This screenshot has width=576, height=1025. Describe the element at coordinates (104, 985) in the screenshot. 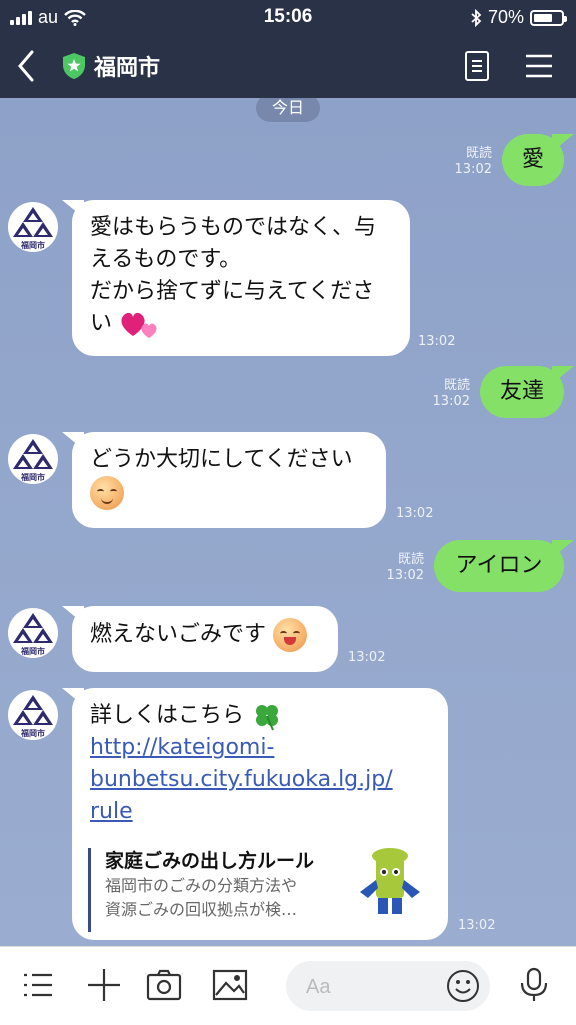

I see `plus-icon` at that location.